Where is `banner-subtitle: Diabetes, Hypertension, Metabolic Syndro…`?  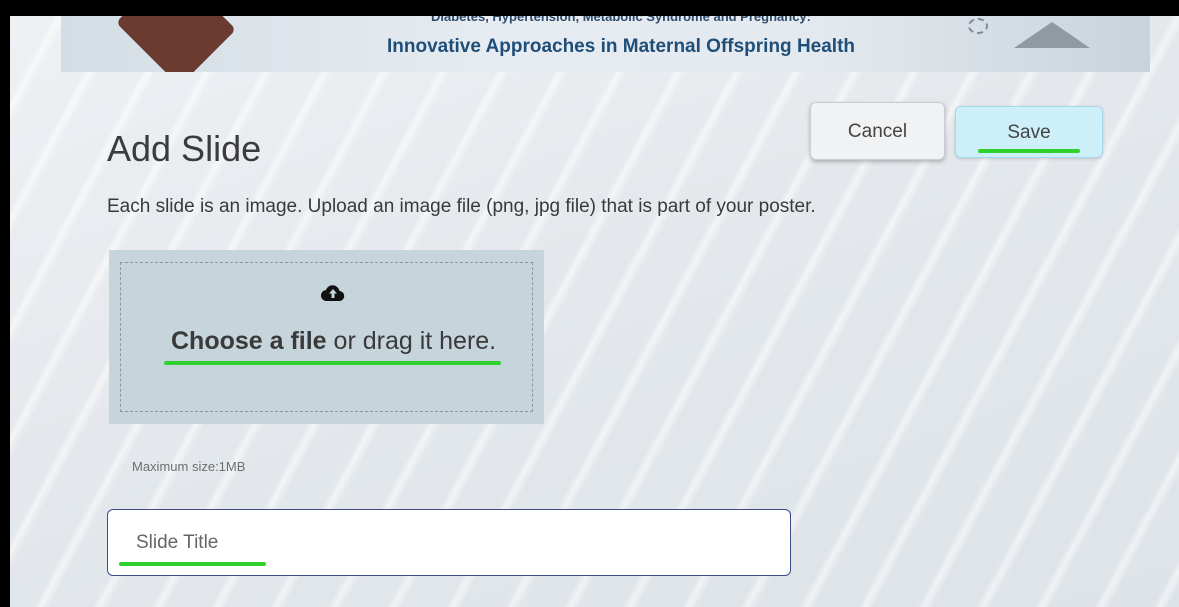 banner-subtitle: Diabetes, Hypertension, Metabolic Syndro… is located at coordinates (621, 20).